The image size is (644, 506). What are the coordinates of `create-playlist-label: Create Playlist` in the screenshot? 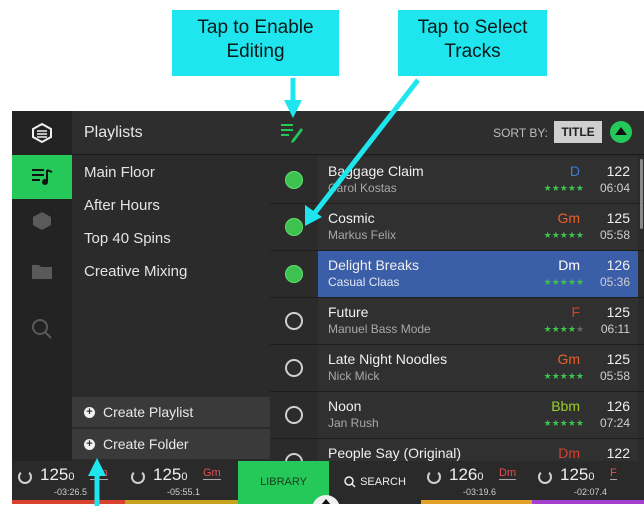 It's located at (148, 412).